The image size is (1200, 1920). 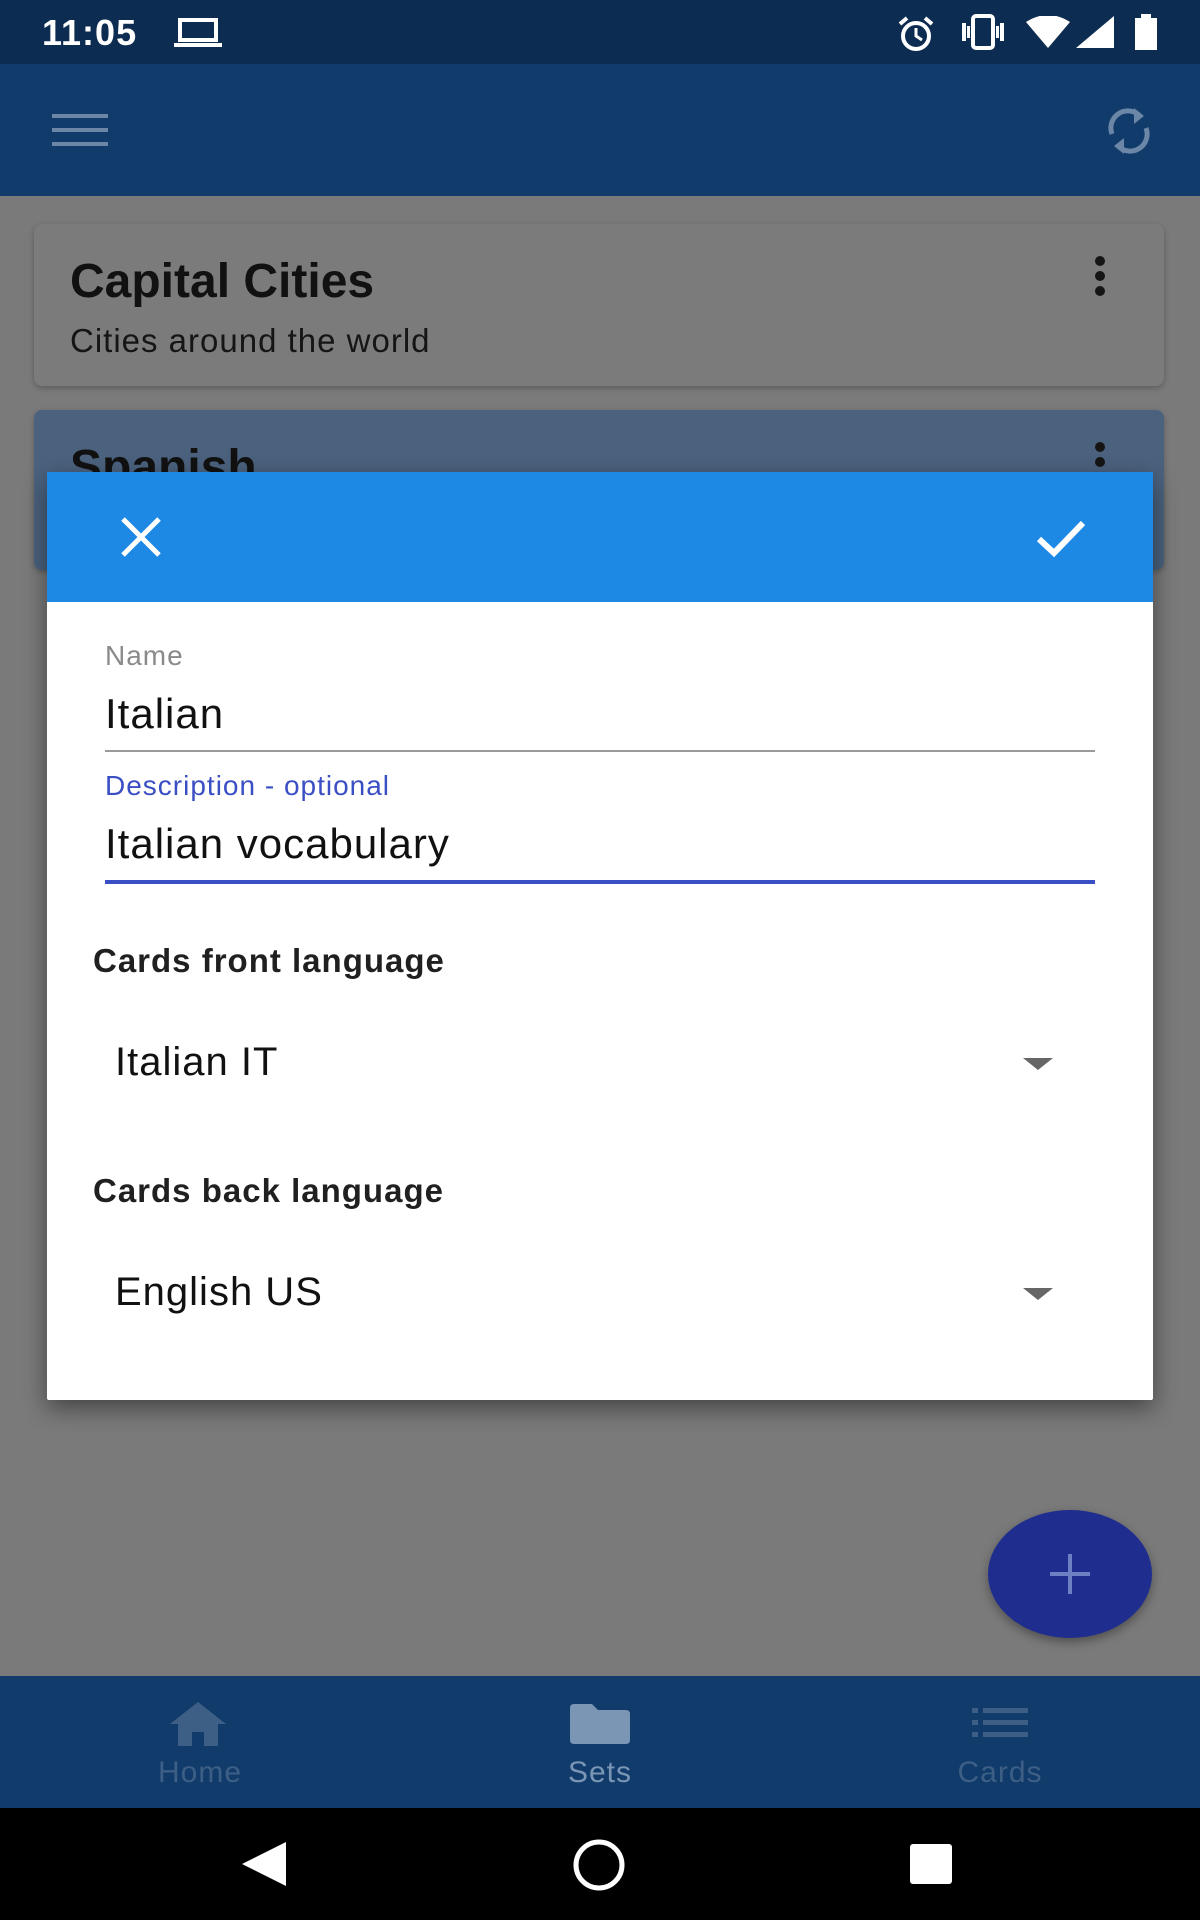 I want to click on description-field-label: Description - optional, so click(x=248, y=785).